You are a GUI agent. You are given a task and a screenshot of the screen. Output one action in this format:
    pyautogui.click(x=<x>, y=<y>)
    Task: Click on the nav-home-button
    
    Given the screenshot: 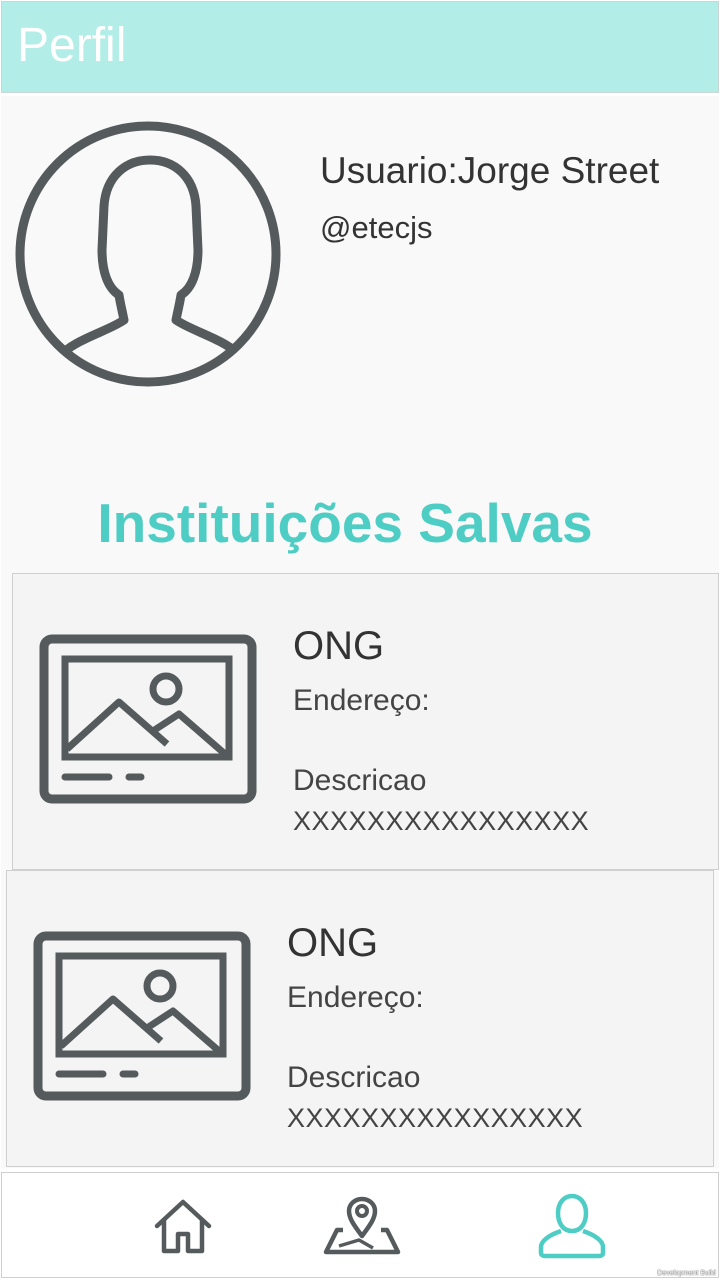 What is the action you would take?
    pyautogui.click(x=183, y=1226)
    